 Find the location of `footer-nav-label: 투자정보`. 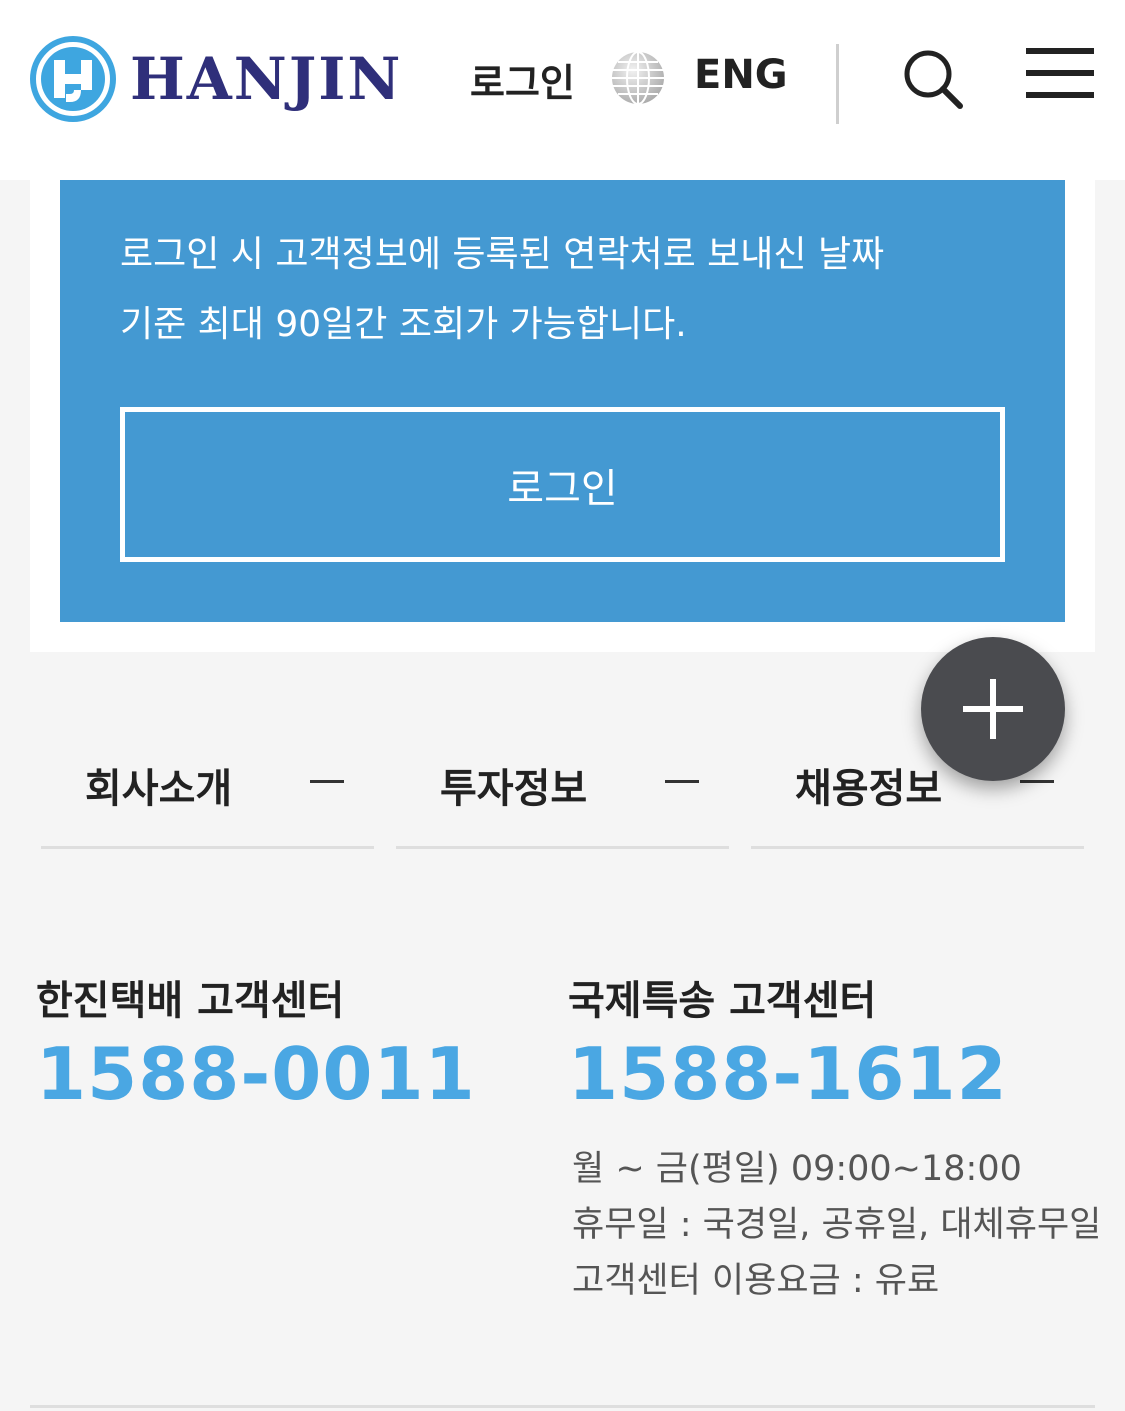

footer-nav-label: 투자정보 is located at coordinates (514, 789).